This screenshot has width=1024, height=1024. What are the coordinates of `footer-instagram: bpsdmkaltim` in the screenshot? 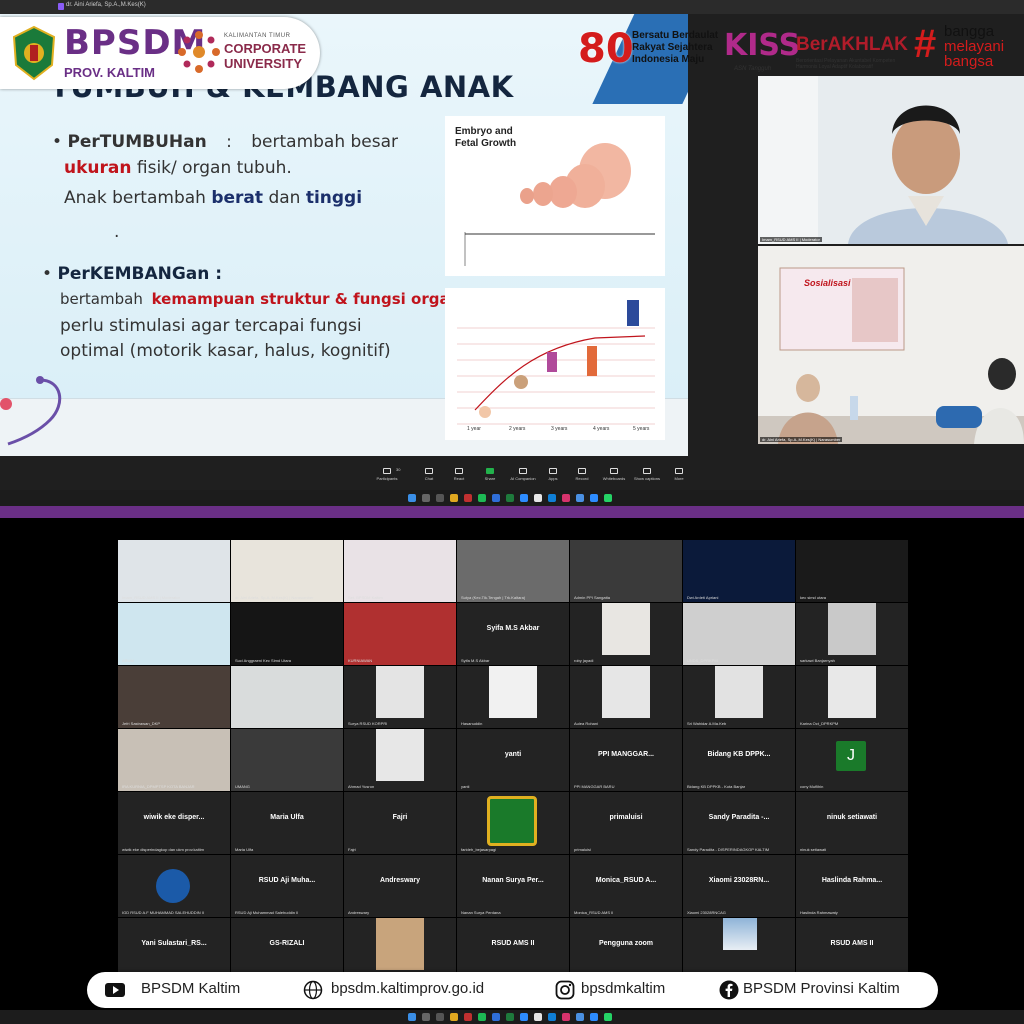 It's located at (623, 988).